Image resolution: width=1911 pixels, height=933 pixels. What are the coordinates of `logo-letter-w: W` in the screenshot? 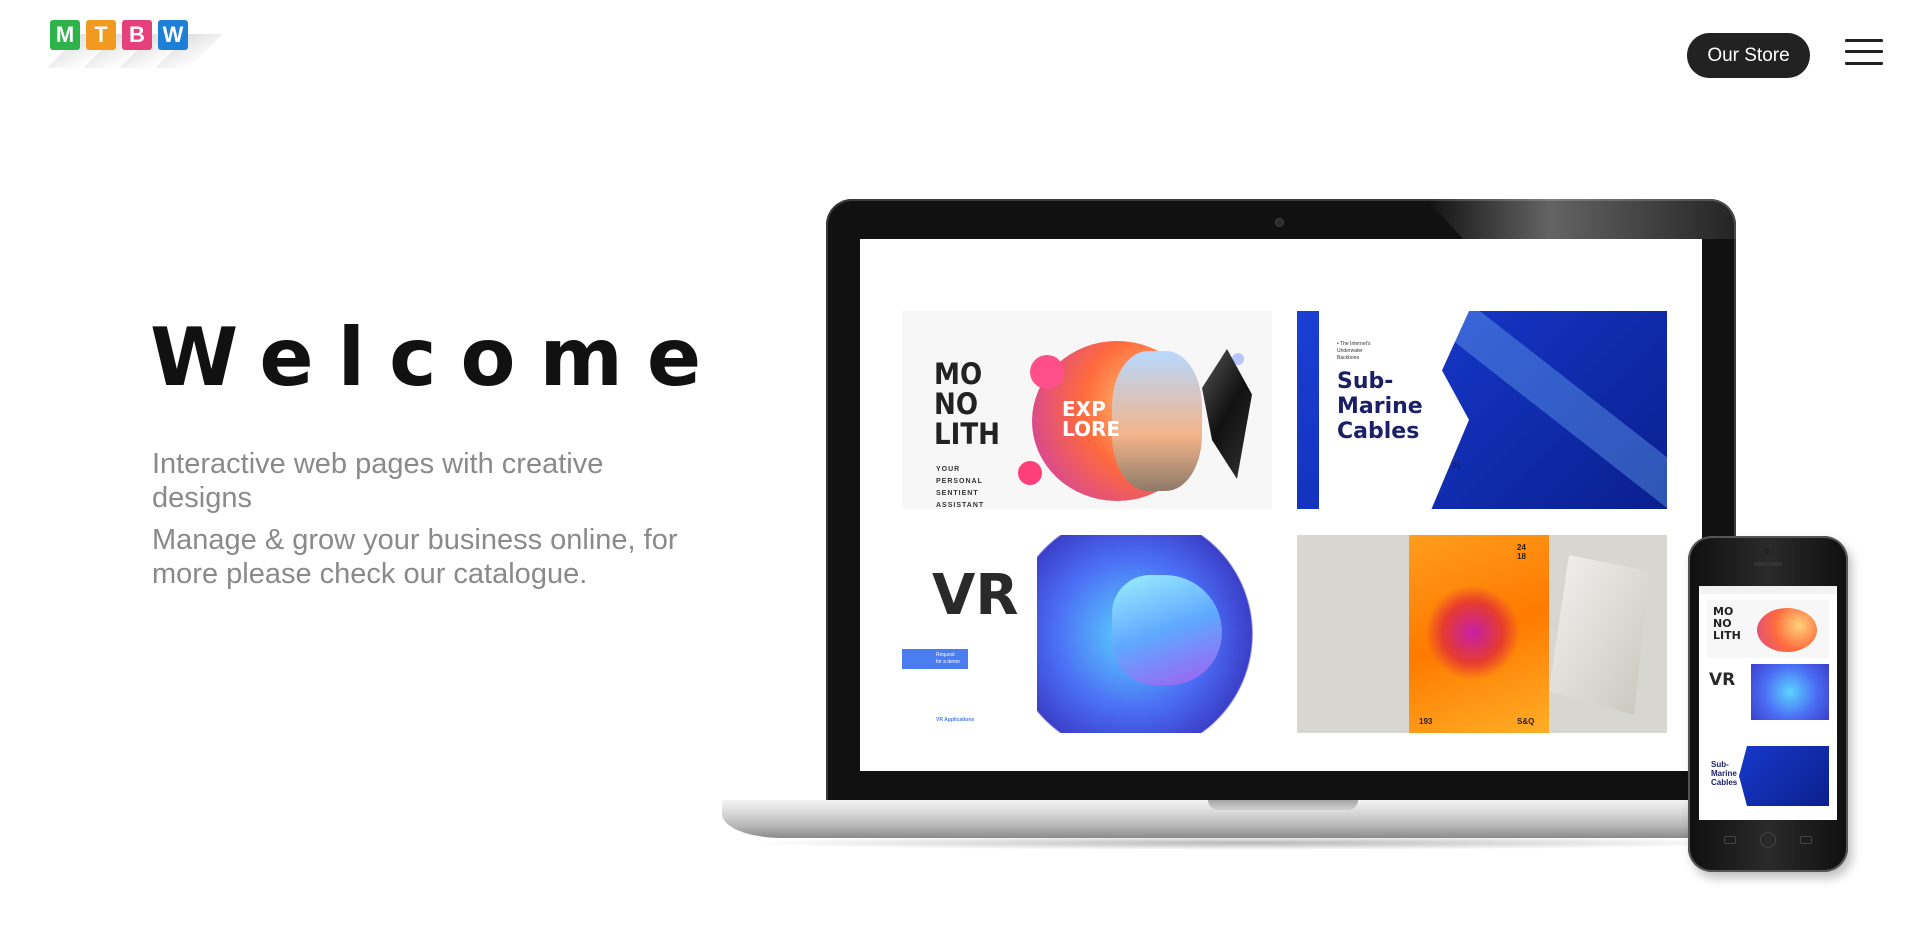 It's located at (173, 35).